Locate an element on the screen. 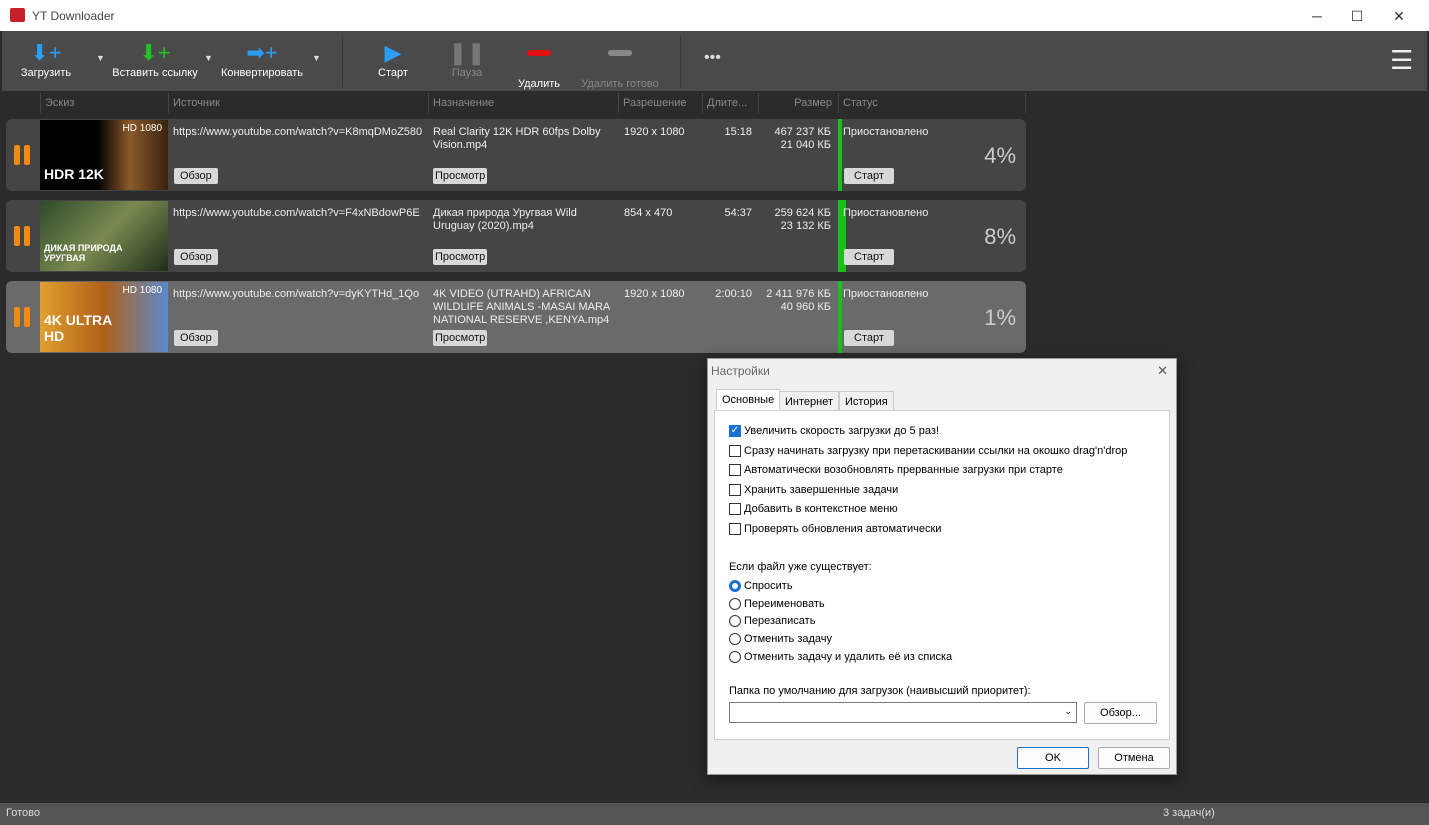 This screenshot has width=1429, height=825. download-button: ⬇+ Загрузить is located at coordinates (46, 59).